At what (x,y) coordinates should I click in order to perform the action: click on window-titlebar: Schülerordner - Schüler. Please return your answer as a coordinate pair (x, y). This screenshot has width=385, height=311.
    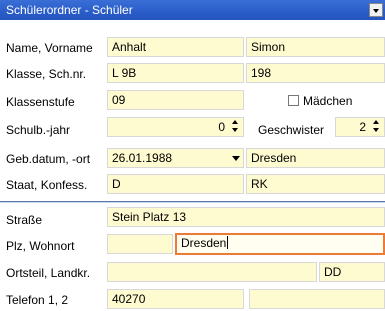
    Looking at the image, I should click on (192, 10).